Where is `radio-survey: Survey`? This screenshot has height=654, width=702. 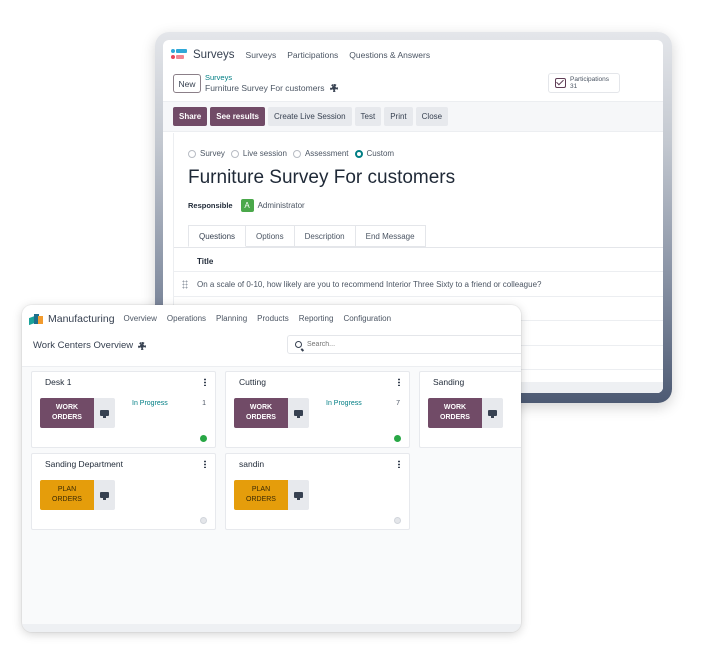
radio-survey: Survey is located at coordinates (206, 153).